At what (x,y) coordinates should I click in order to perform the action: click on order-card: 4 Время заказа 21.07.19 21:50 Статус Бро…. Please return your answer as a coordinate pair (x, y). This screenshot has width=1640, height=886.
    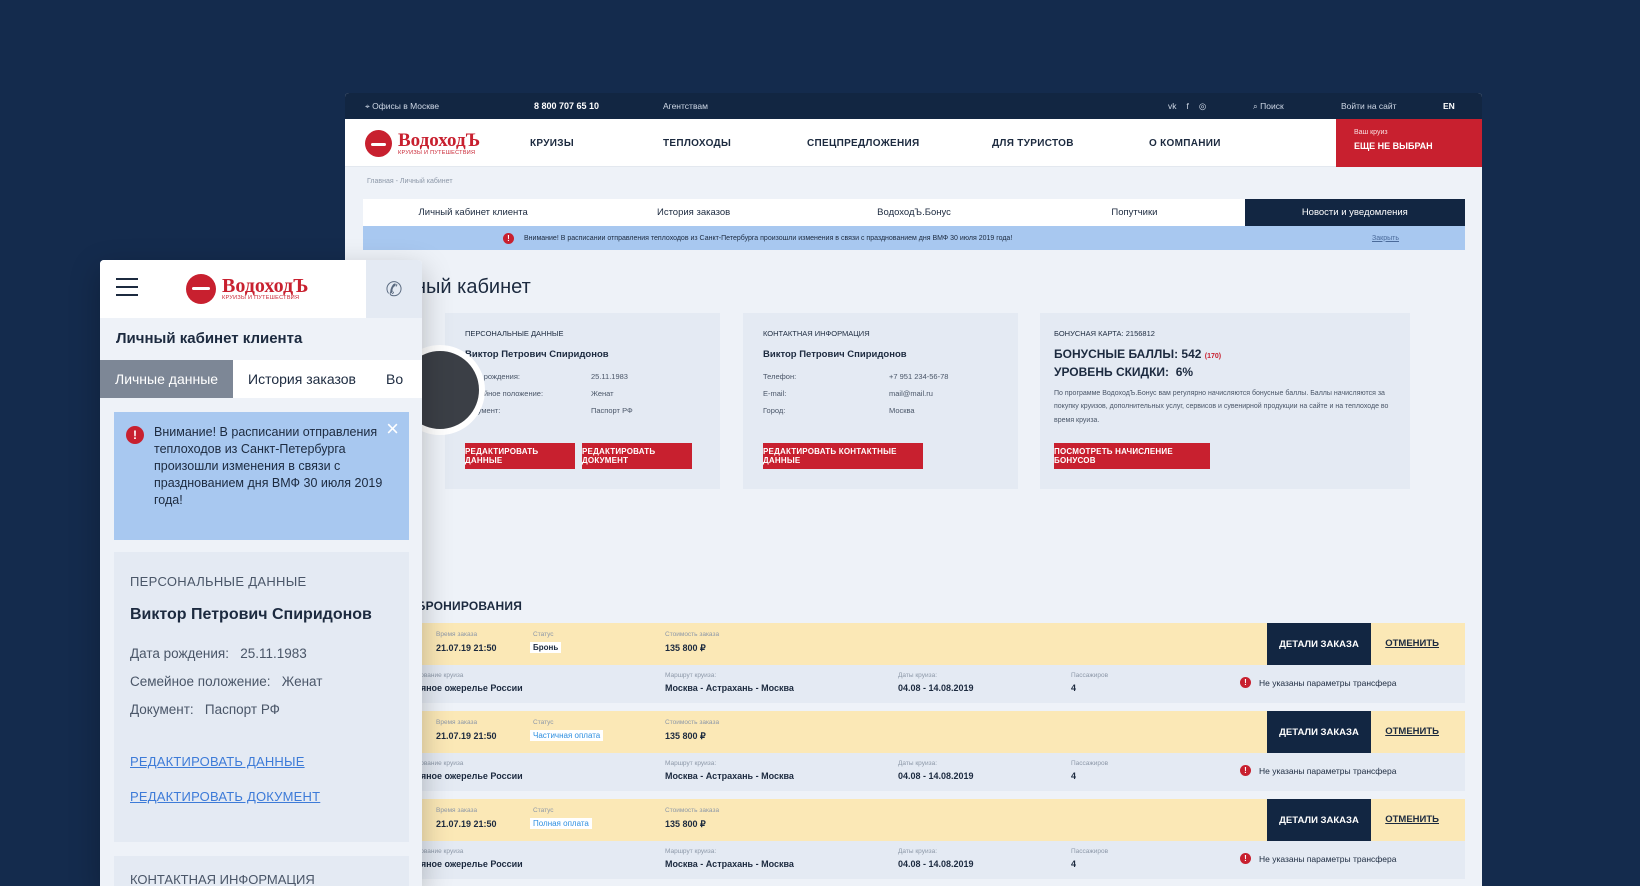
    Looking at the image, I should click on (935, 663).